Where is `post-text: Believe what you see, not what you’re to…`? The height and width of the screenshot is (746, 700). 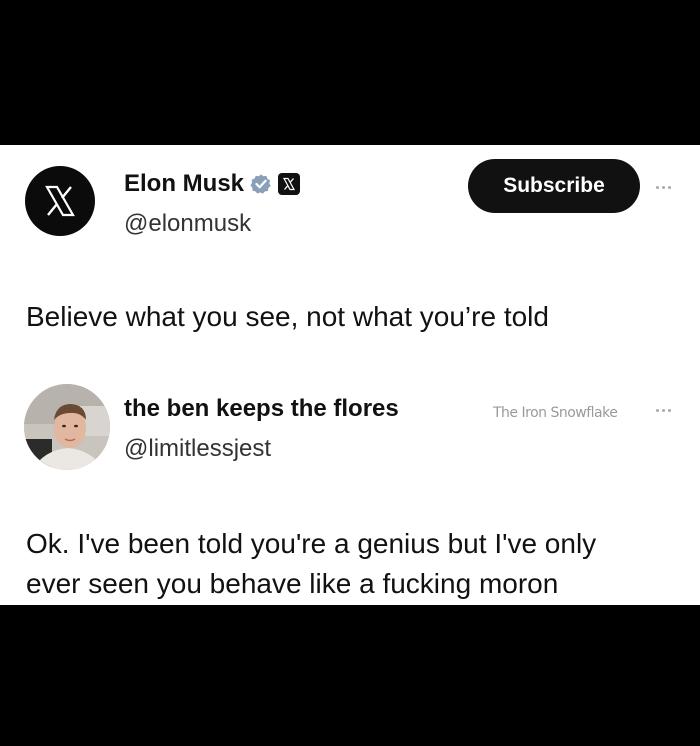 post-text: Believe what you see, not what you’re to… is located at coordinates (287, 316).